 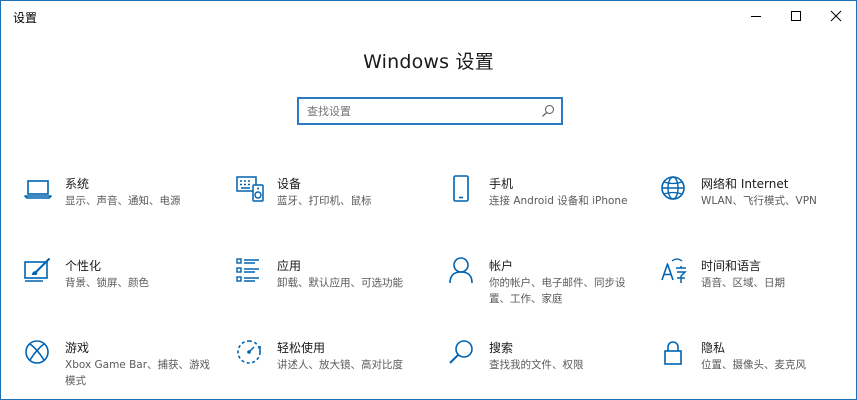 What do you see at coordinates (745, 184) in the screenshot?
I see `tile-label: 网络和 Internet` at bounding box center [745, 184].